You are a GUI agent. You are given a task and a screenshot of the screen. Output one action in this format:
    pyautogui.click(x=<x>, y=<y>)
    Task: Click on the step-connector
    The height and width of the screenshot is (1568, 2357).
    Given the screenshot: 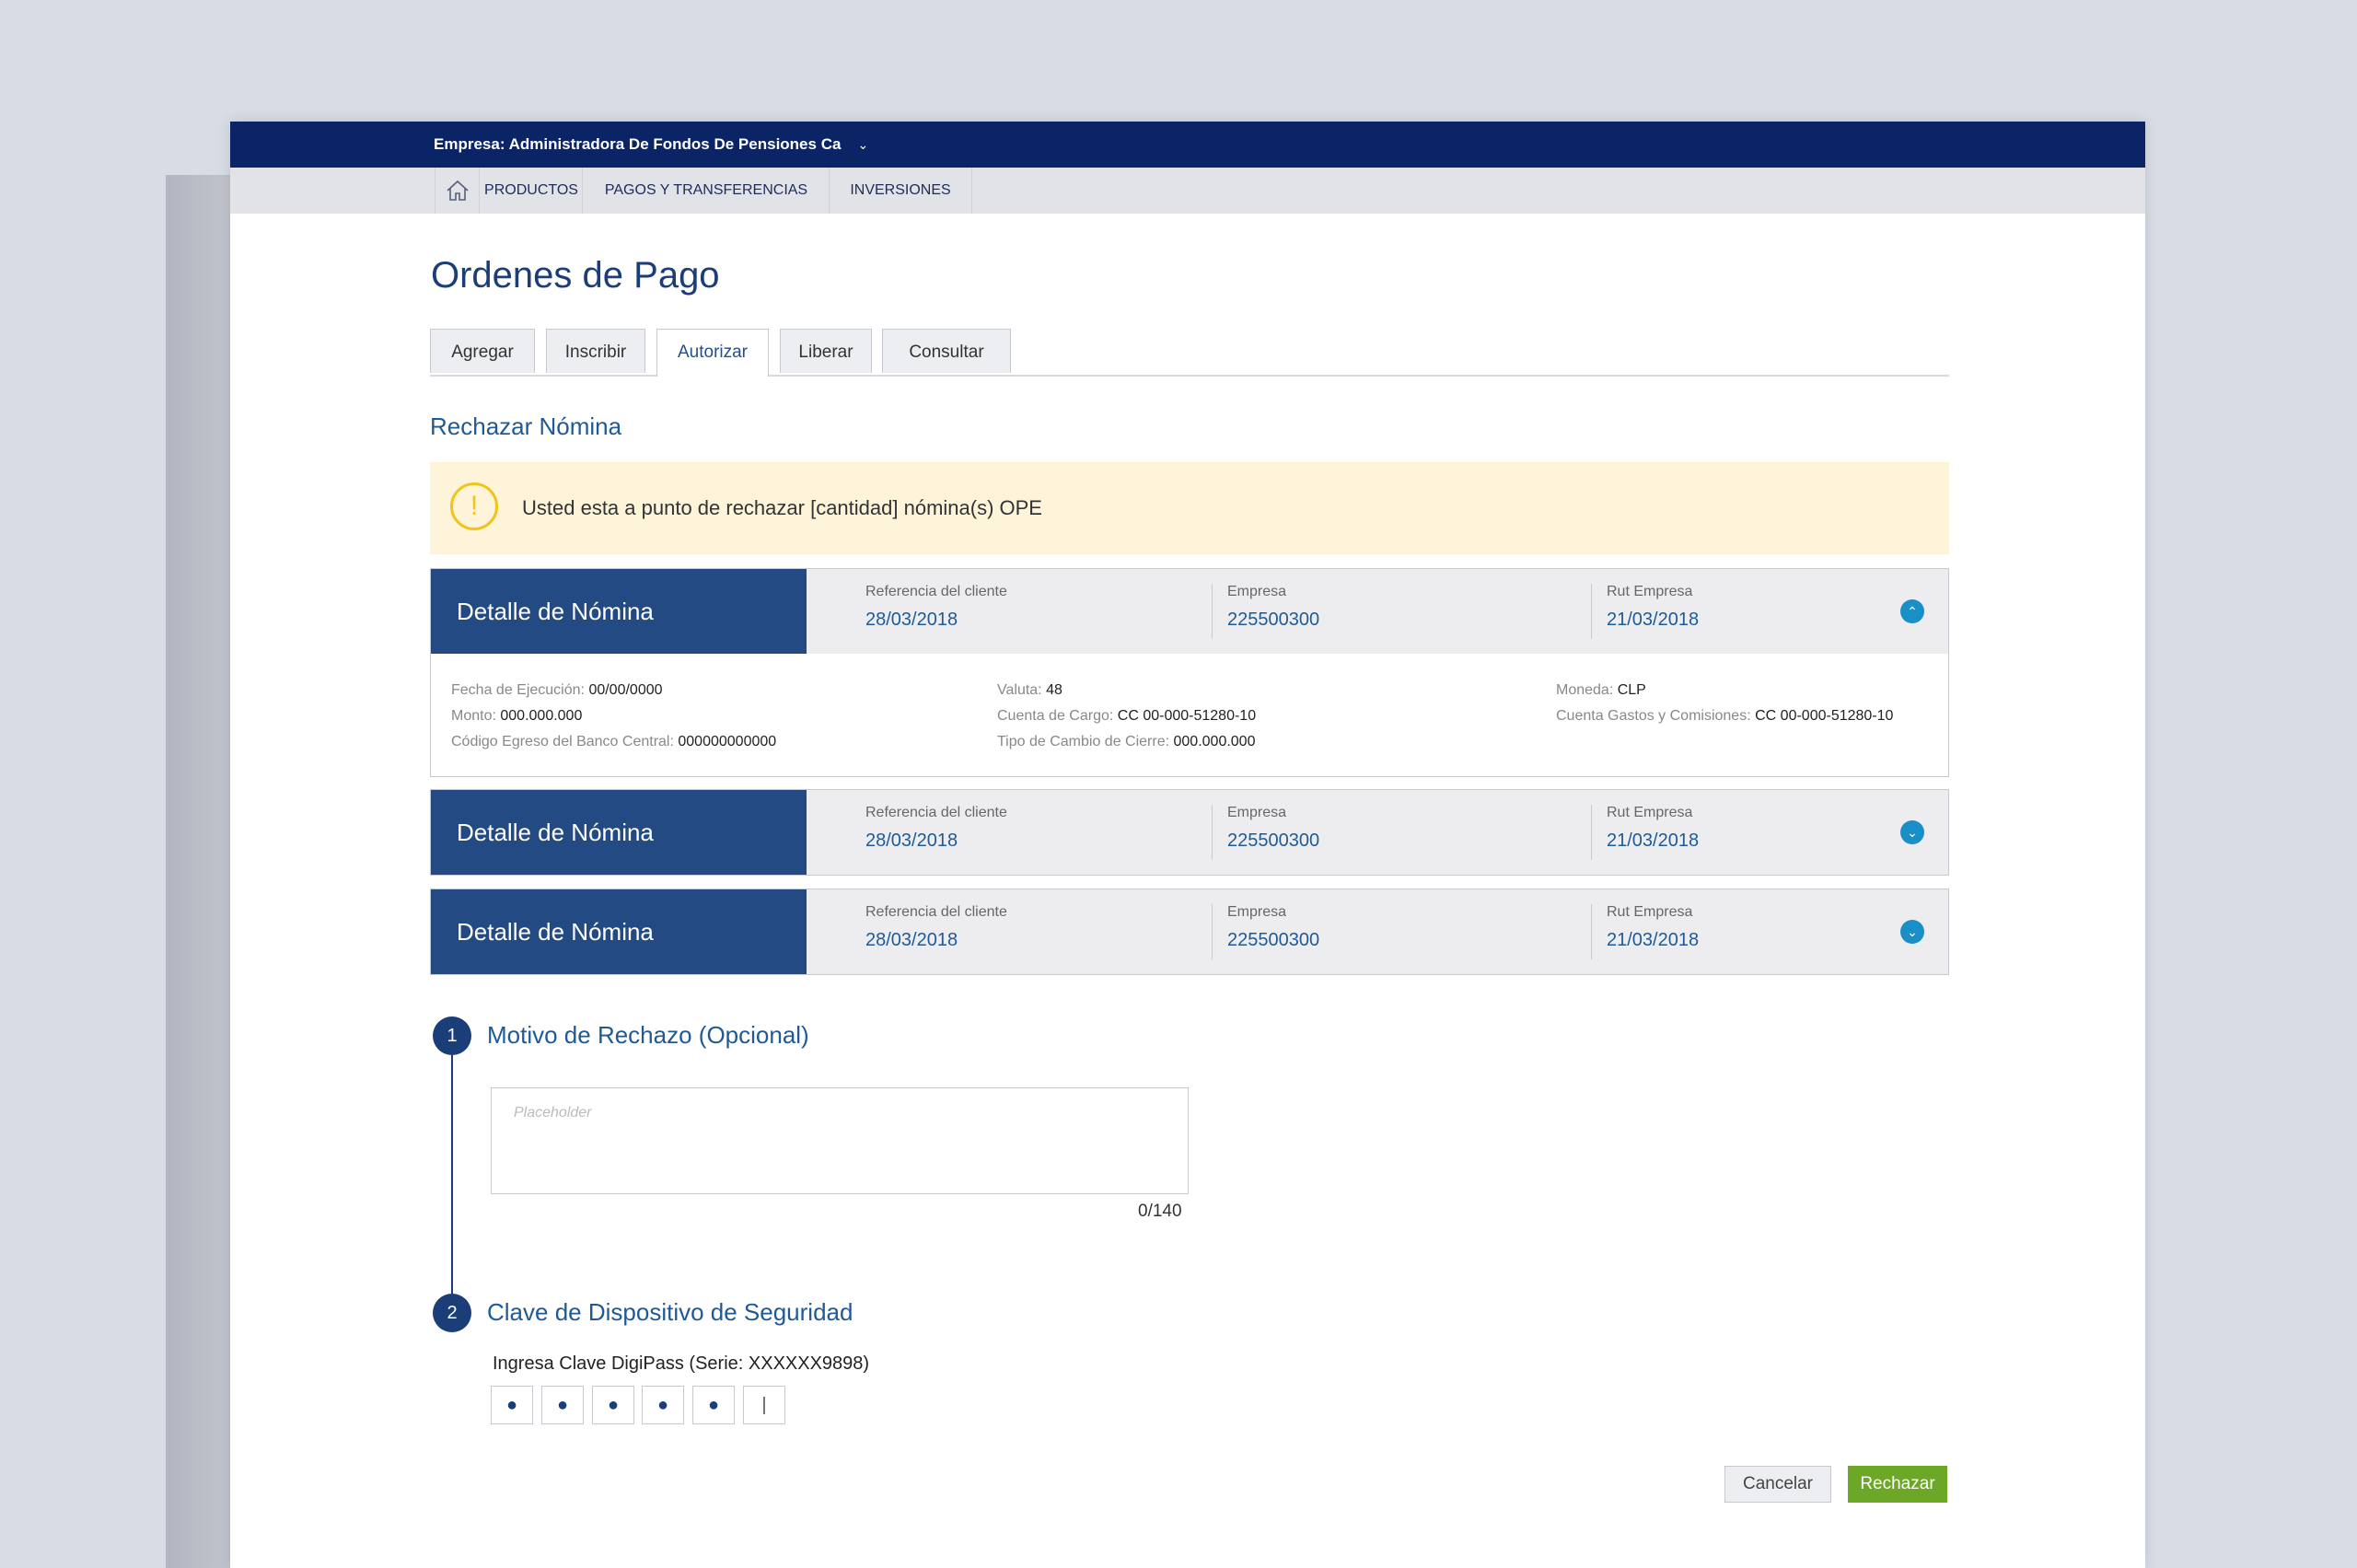 What is the action you would take?
    pyautogui.click(x=452, y=1175)
    